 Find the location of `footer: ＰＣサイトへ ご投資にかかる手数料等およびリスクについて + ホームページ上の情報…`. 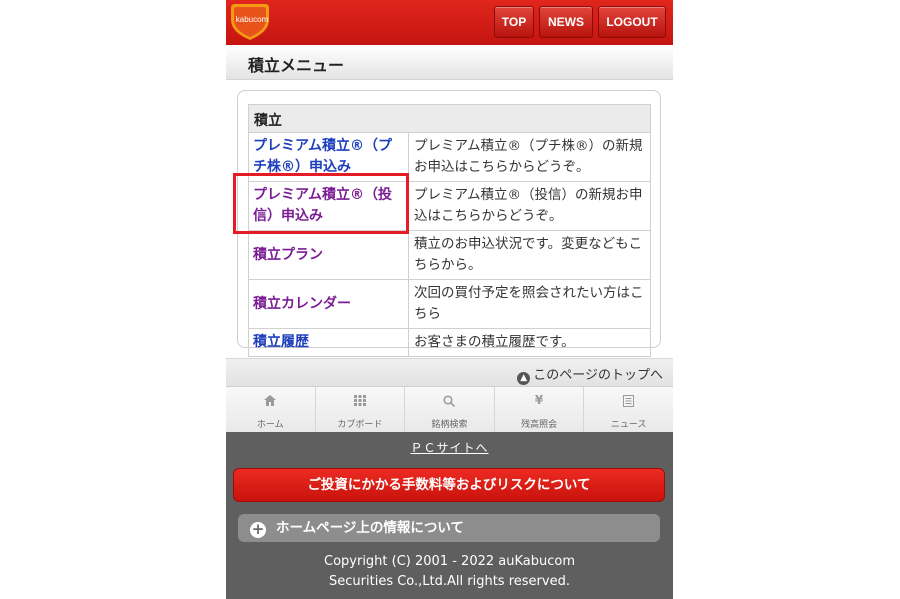

footer: ＰＣサイトへ ご投資にかかる手数料等およびリスクについて + ホームページ上の情報… is located at coordinates (449, 515).